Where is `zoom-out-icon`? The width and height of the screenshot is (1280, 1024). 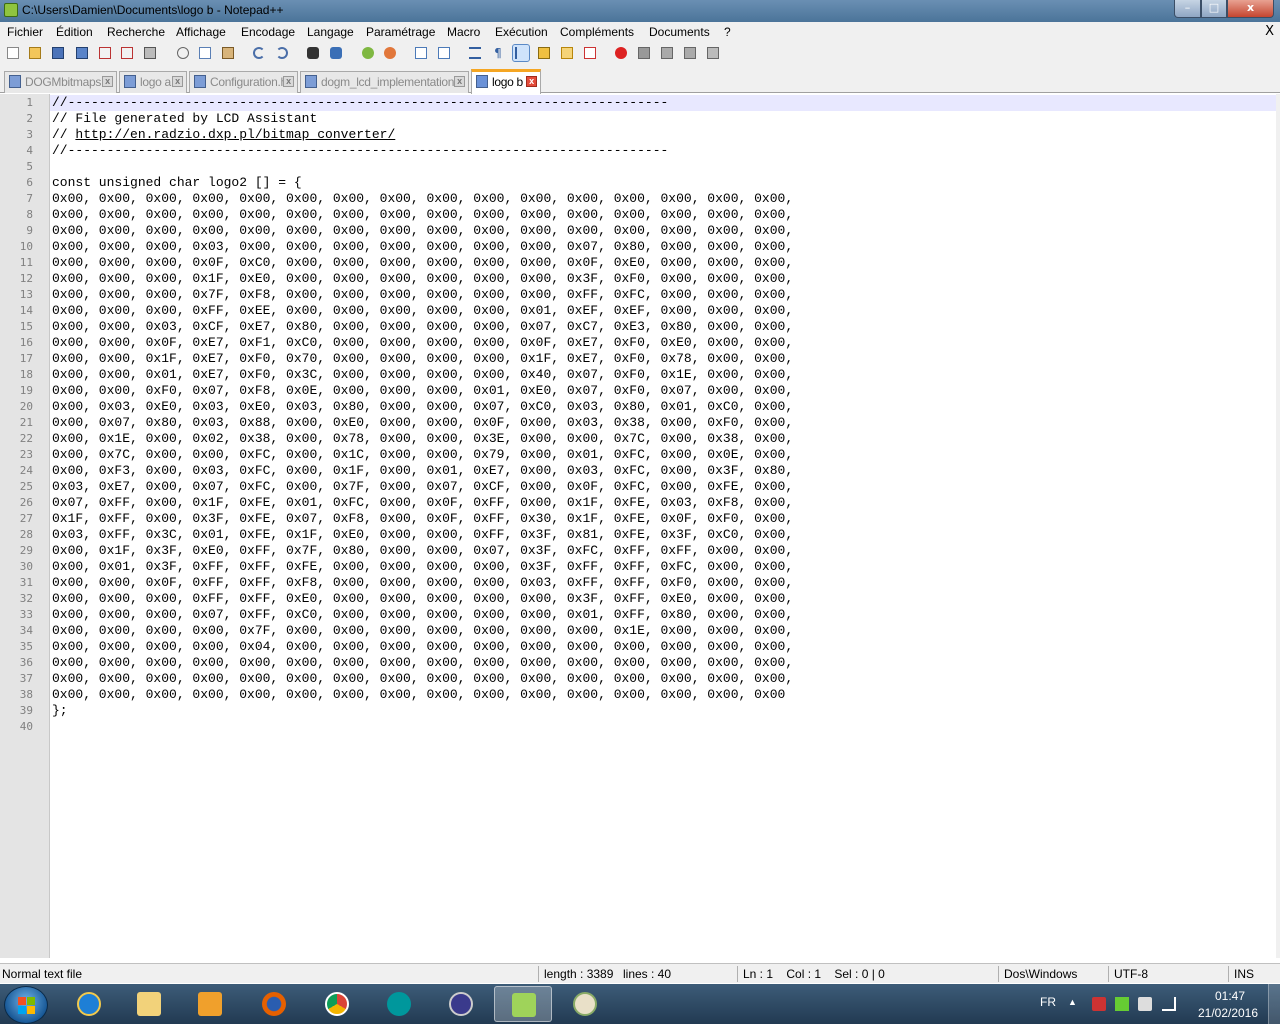 zoom-out-icon is located at coordinates (390, 53).